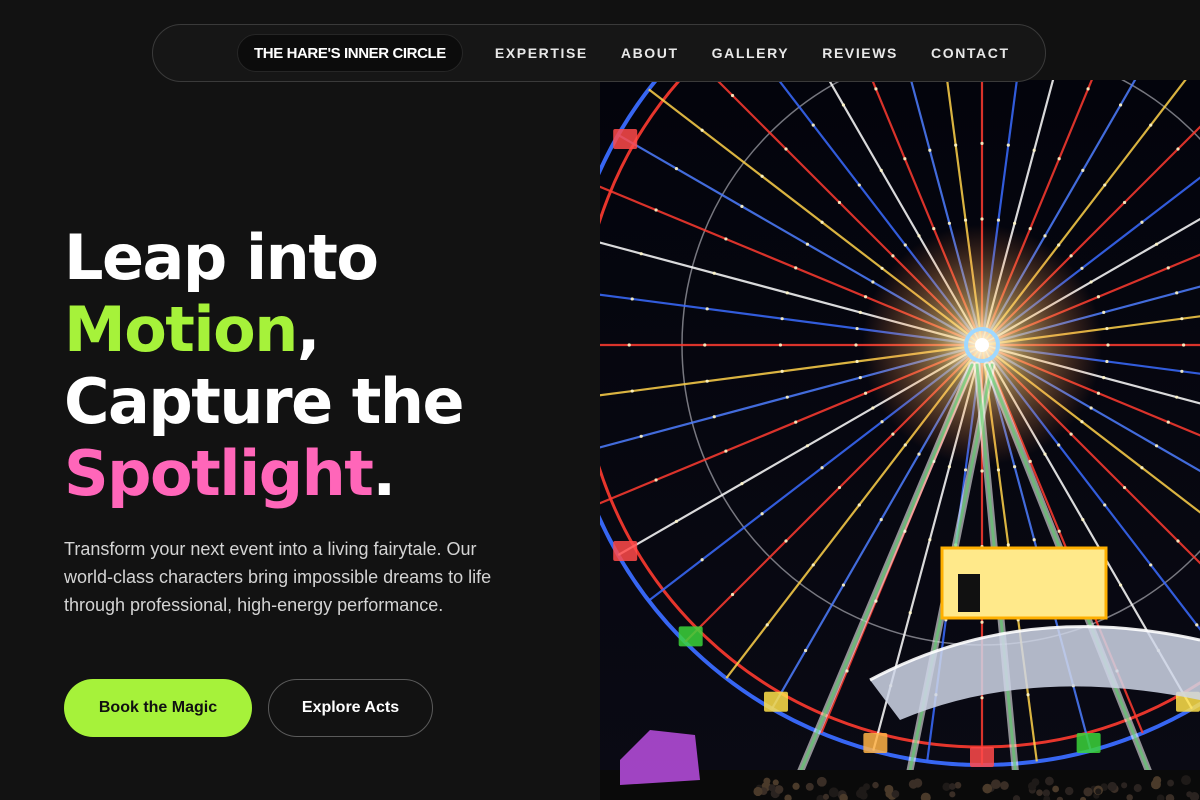  What do you see at coordinates (350, 708) in the screenshot?
I see `explore-acts-button: Explore Acts` at bounding box center [350, 708].